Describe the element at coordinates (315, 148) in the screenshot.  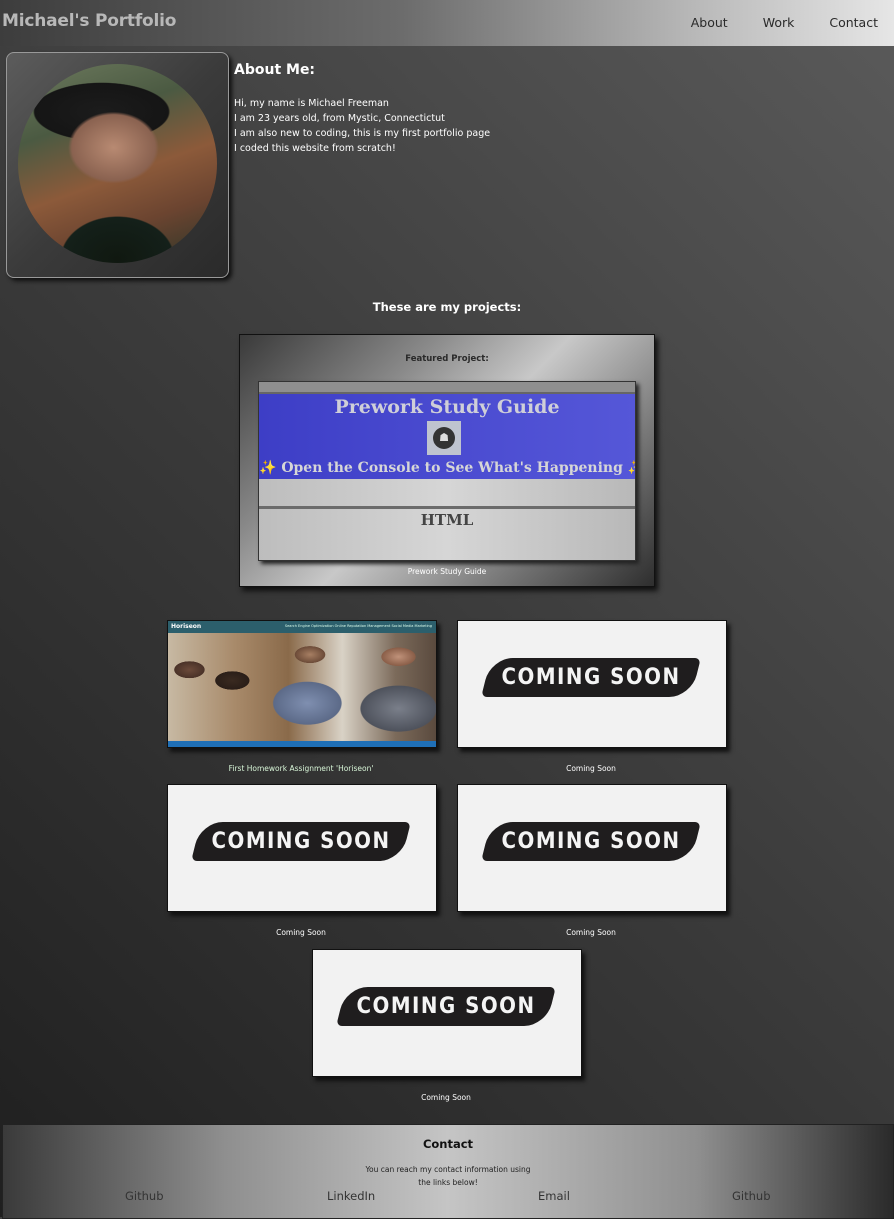
I see `about-line: I coded this website from scratch!` at that location.